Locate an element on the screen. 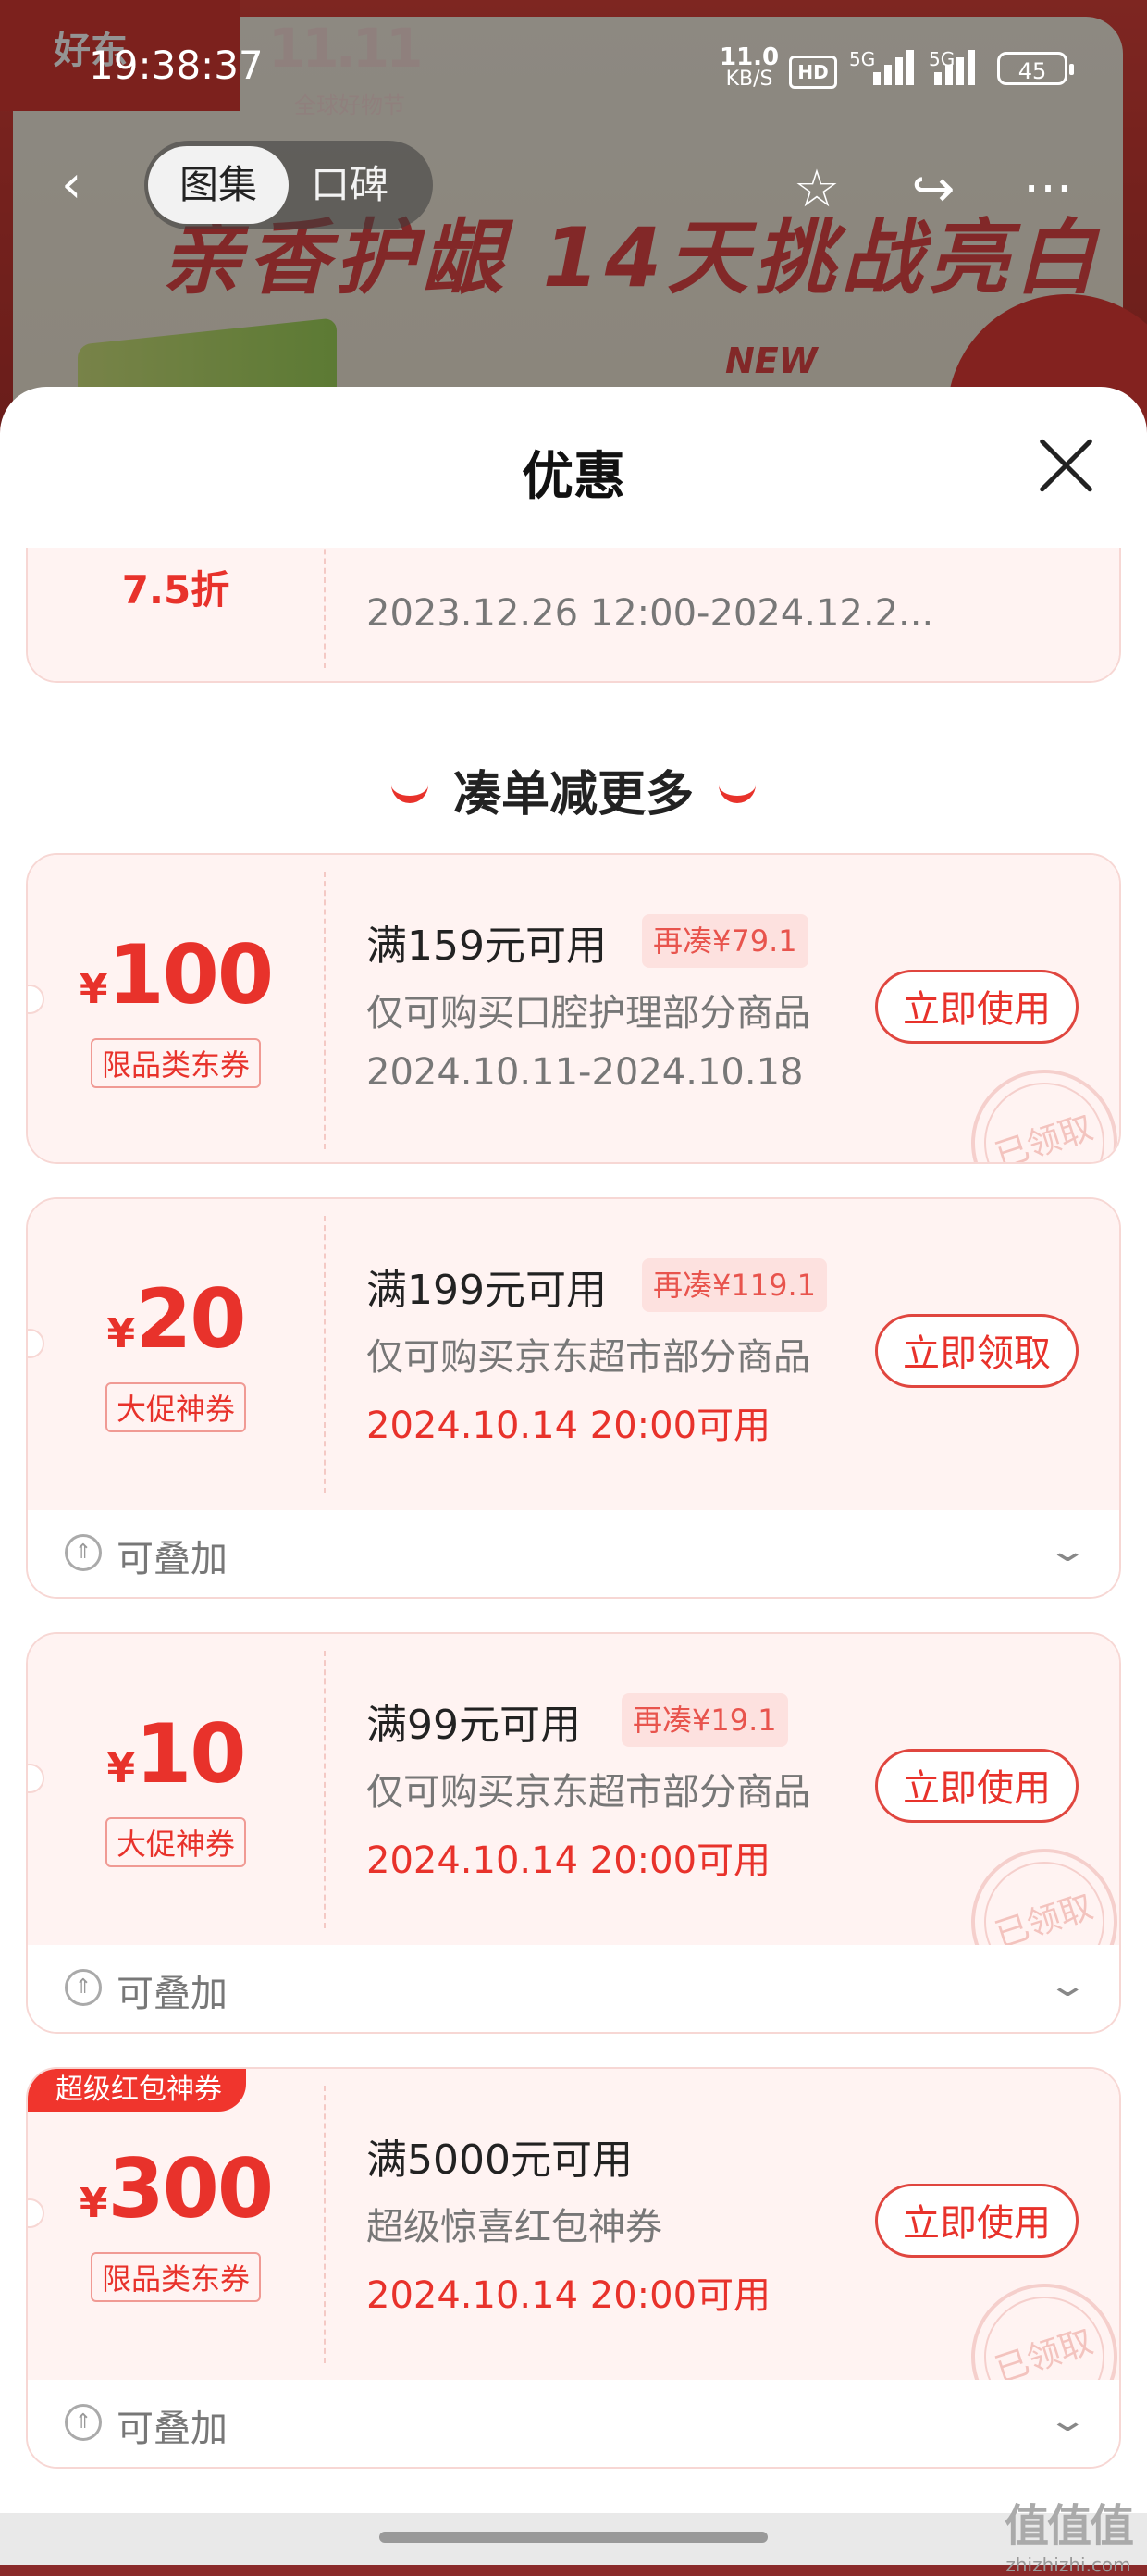 Image resolution: width=1147 pixels, height=2576 pixels. coupon-discount: 7.5折 is located at coordinates (176, 590).